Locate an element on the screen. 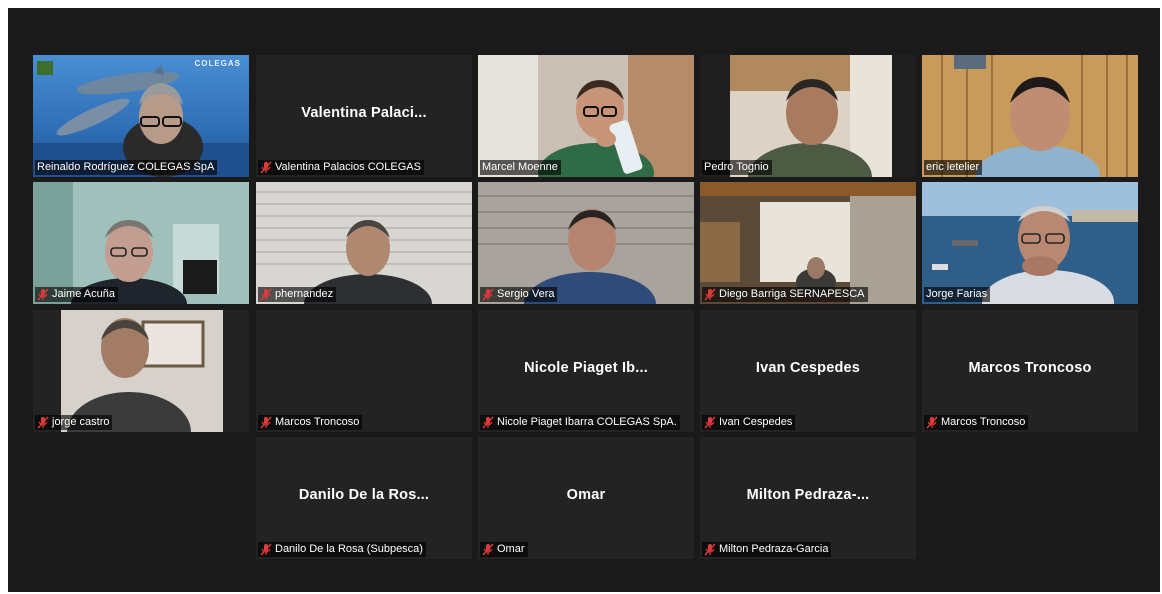 This screenshot has width=1162, height=594. participant-display-name: Omar is located at coordinates (586, 495).